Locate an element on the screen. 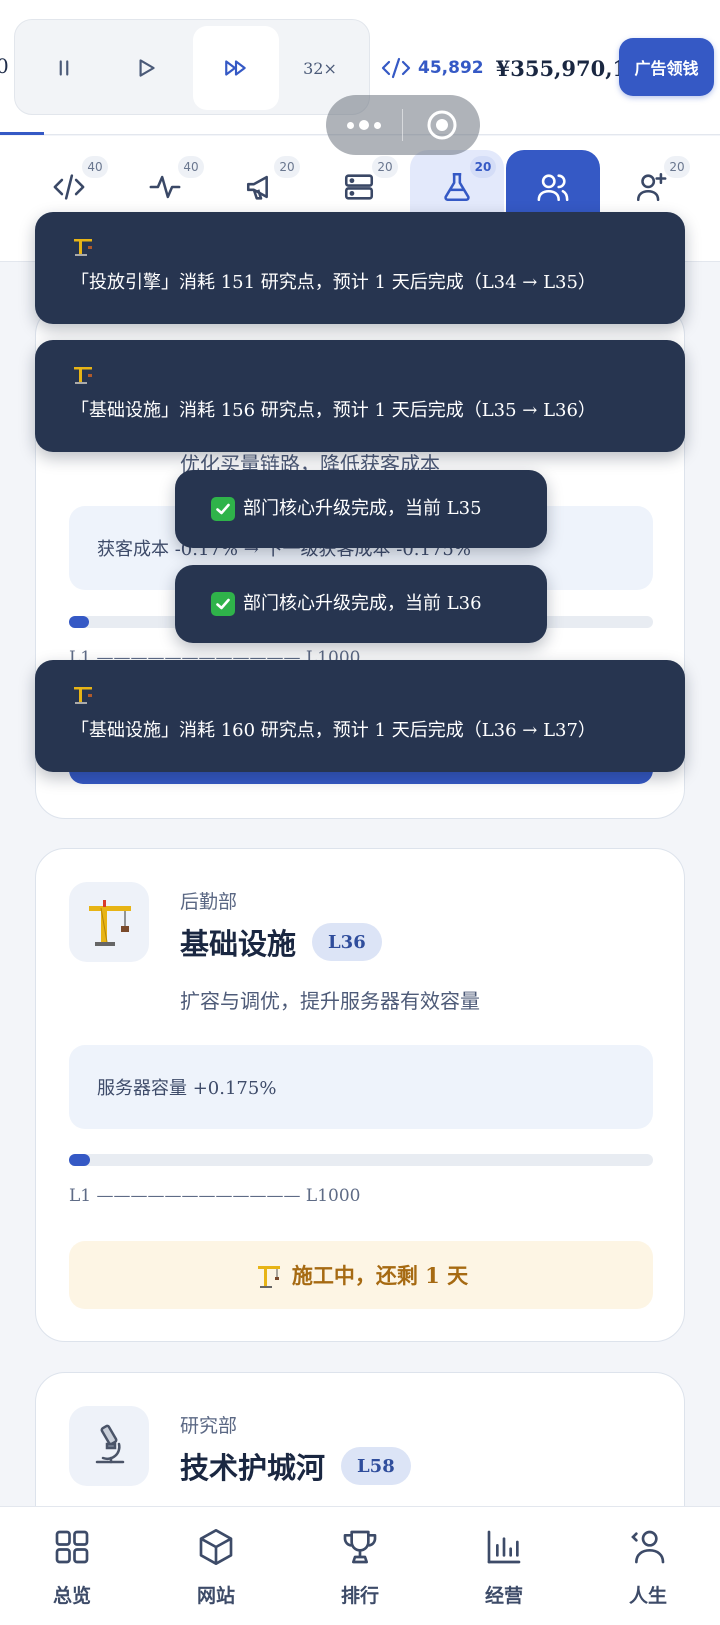 The width and height of the screenshot is (720, 1625). activity-icon is located at coordinates (165, 187).